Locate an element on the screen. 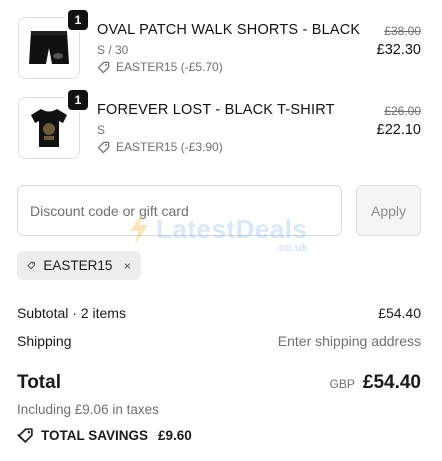 The height and width of the screenshot is (461, 442). watermark-text: LatestDeals is located at coordinates (232, 229).